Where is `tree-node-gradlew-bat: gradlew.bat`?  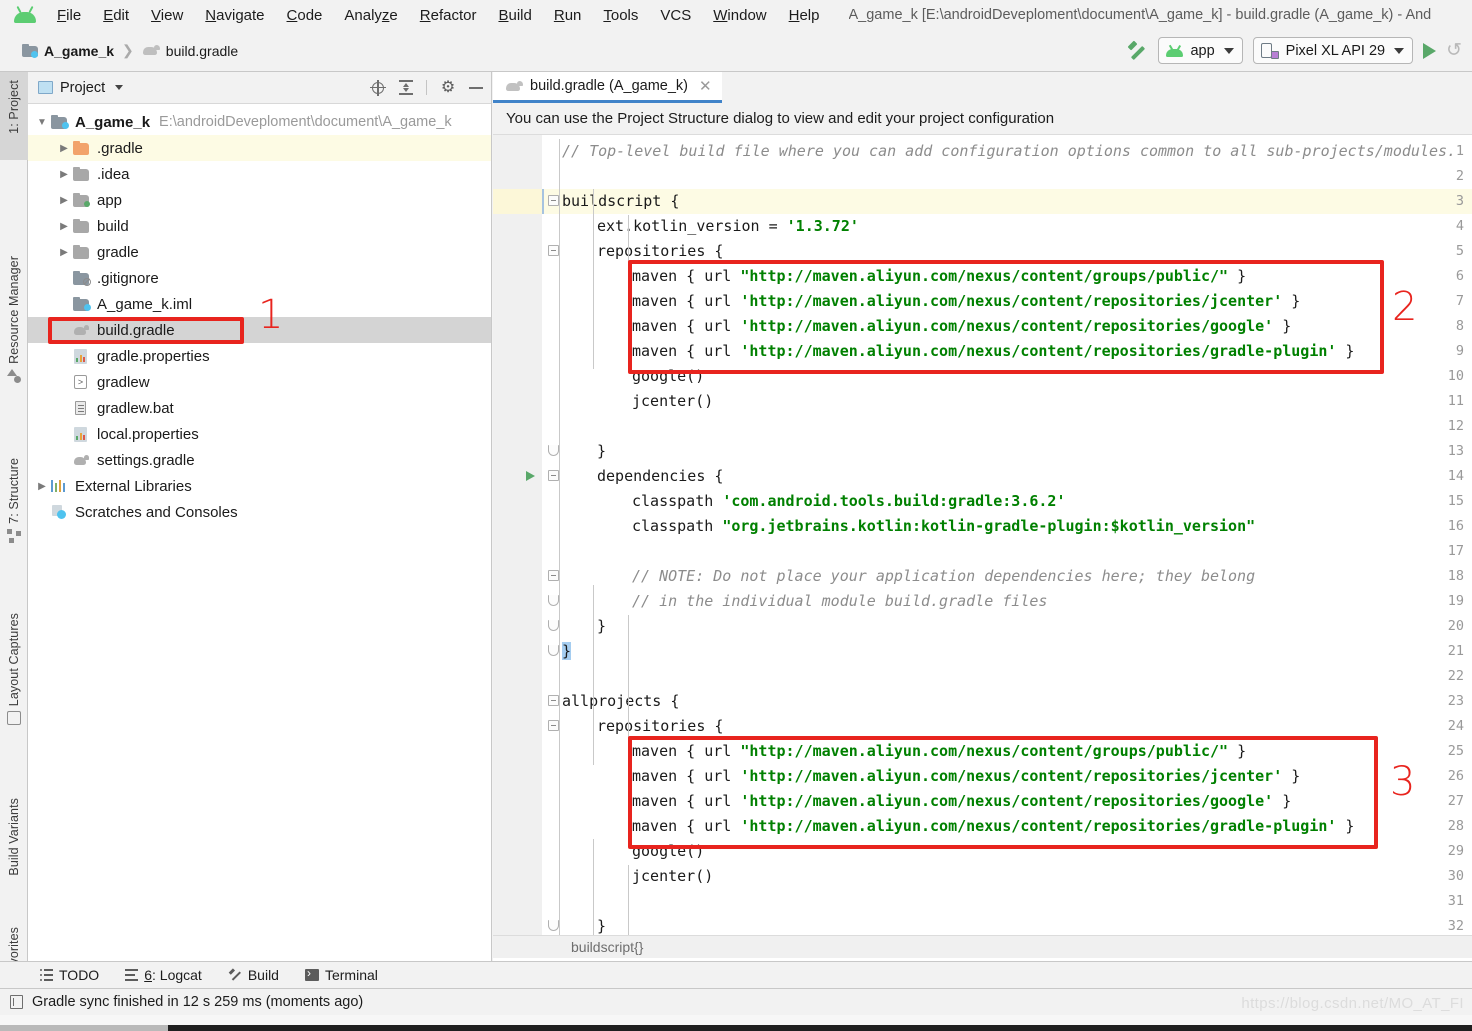
tree-node-gradlew-bat: gradlew.bat is located at coordinates (259, 408).